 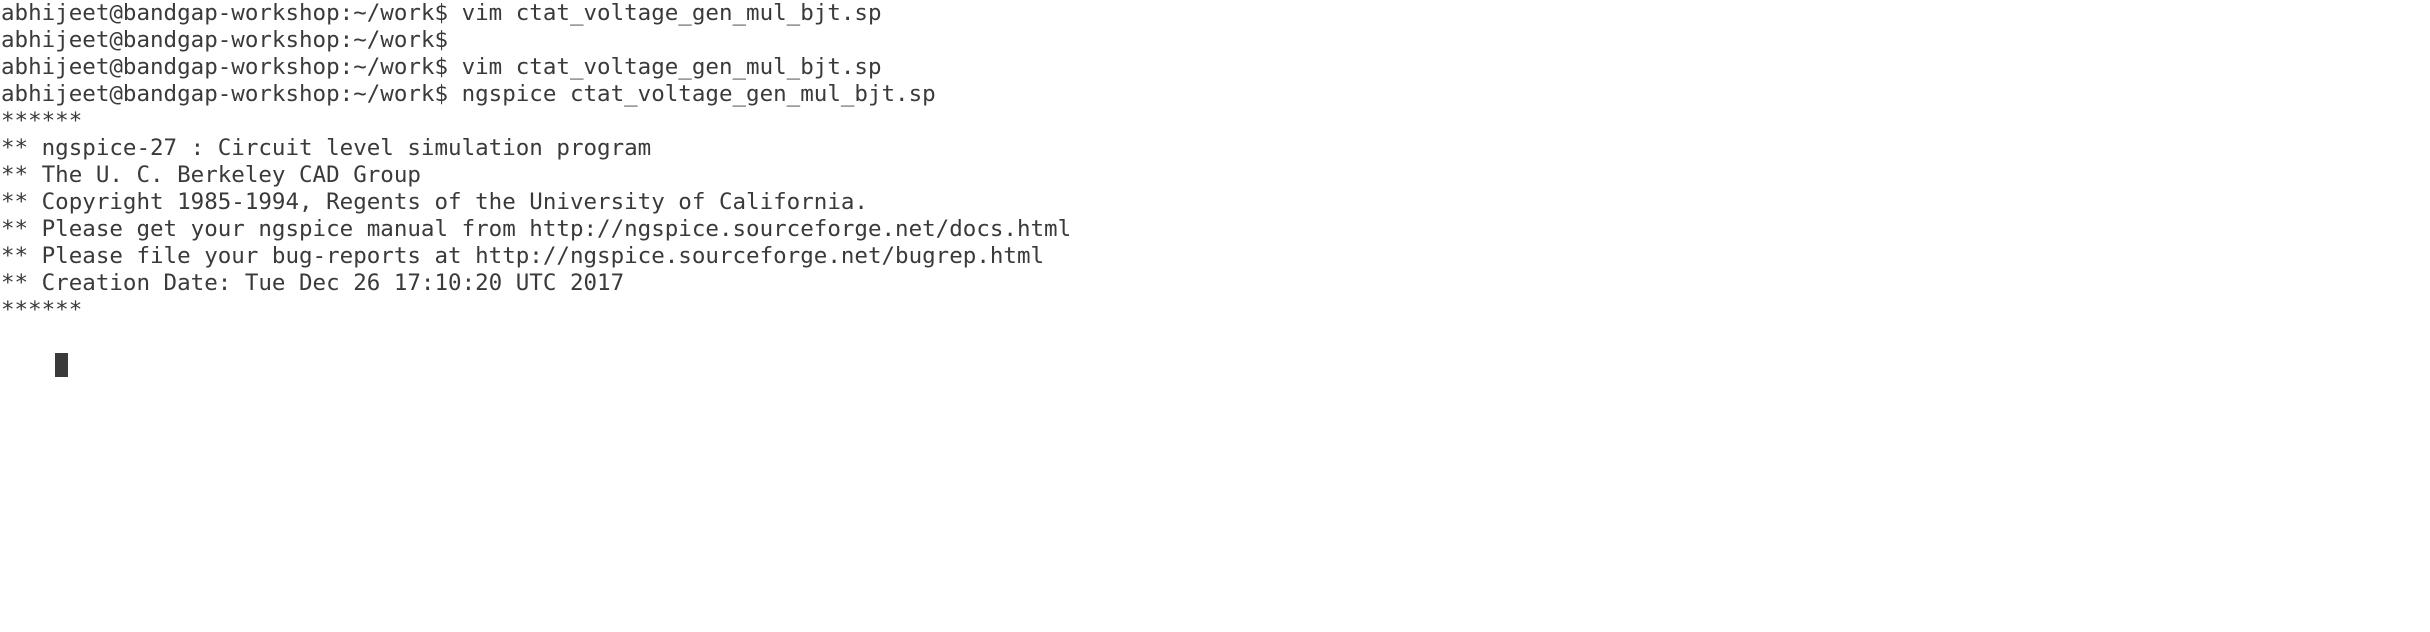 What do you see at coordinates (62, 365) in the screenshot?
I see `terminal-cursor` at bounding box center [62, 365].